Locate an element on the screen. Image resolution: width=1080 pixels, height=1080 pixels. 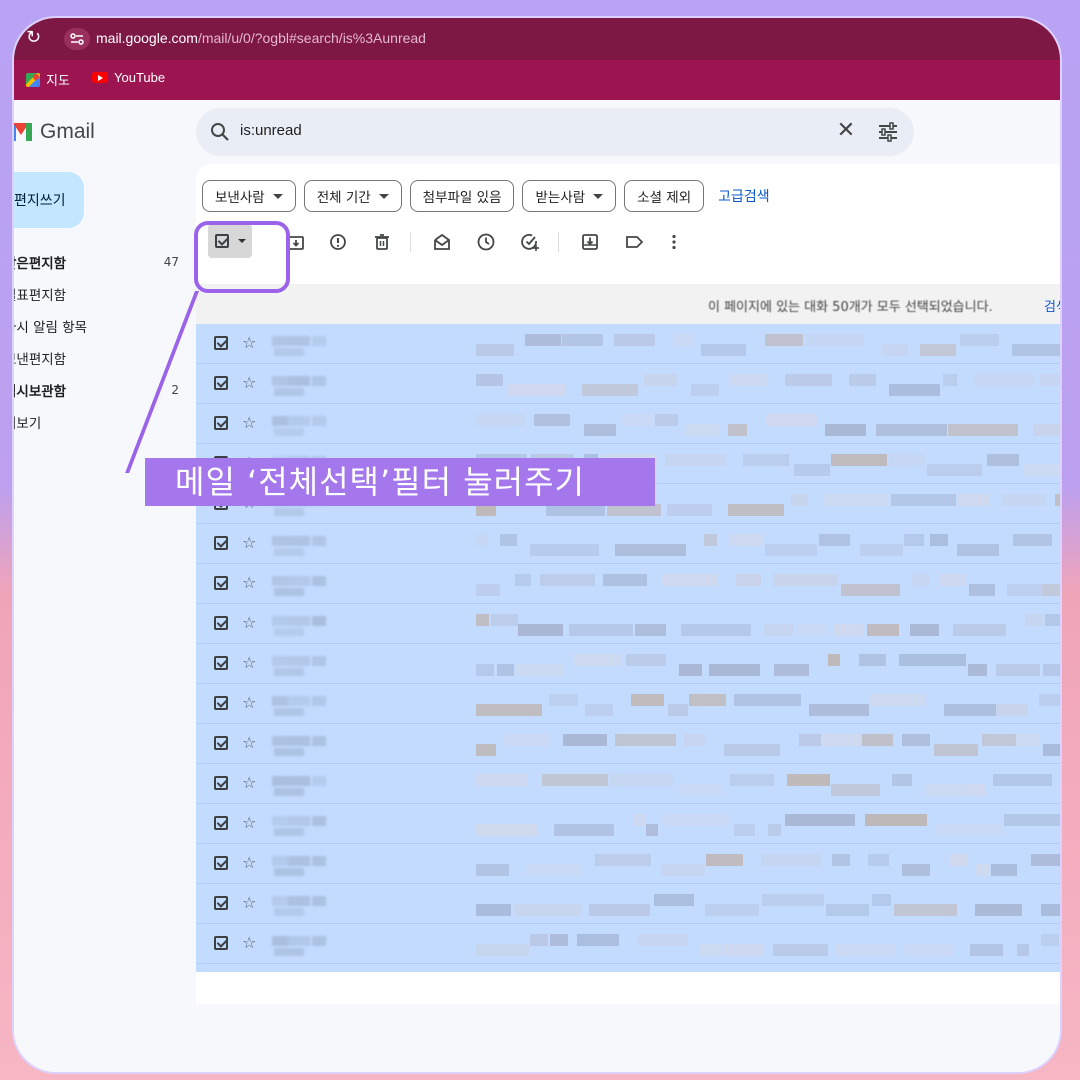
search-input: is:unread is located at coordinates (271, 130).